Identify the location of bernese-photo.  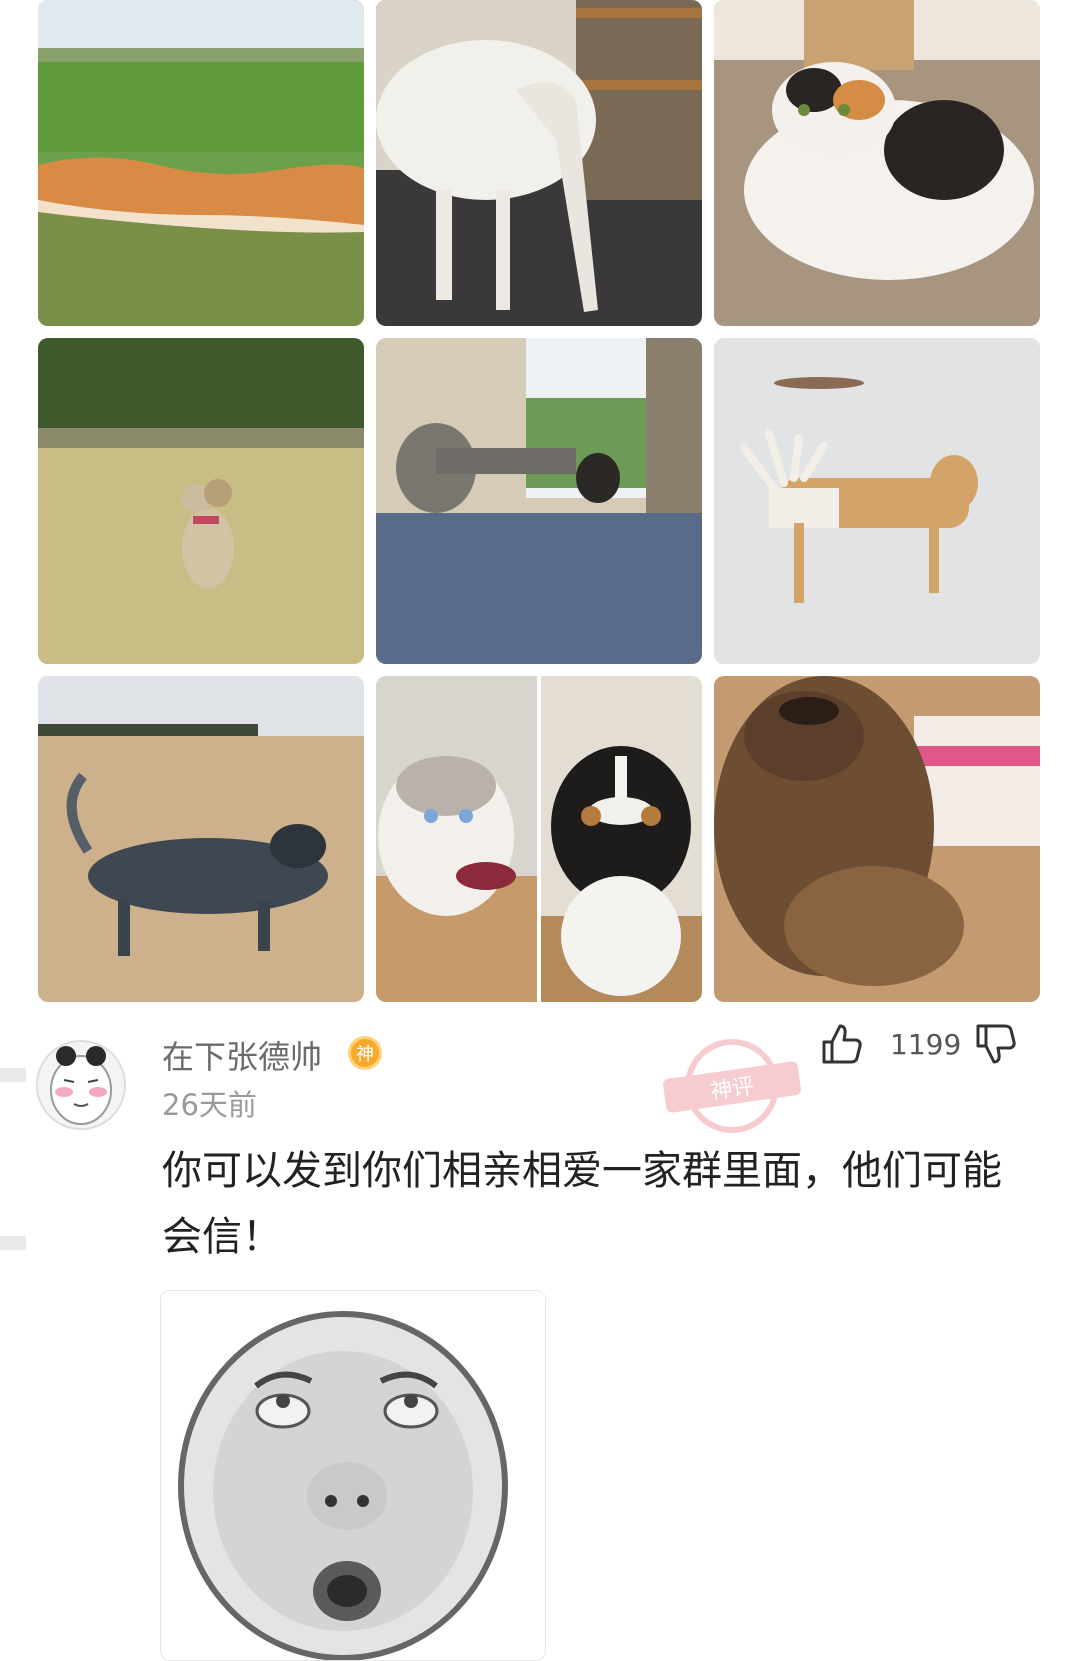
(621, 839).